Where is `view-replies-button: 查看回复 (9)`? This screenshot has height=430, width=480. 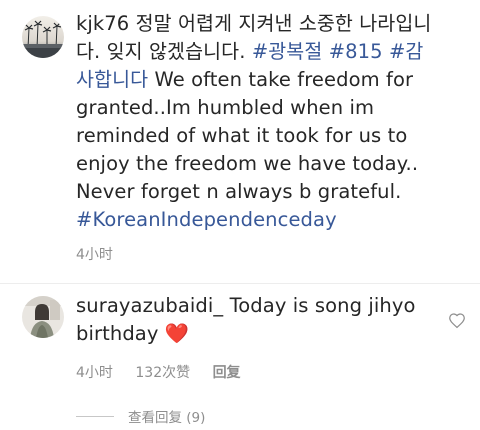
view-replies-button: 查看回复 (9) is located at coordinates (140, 416).